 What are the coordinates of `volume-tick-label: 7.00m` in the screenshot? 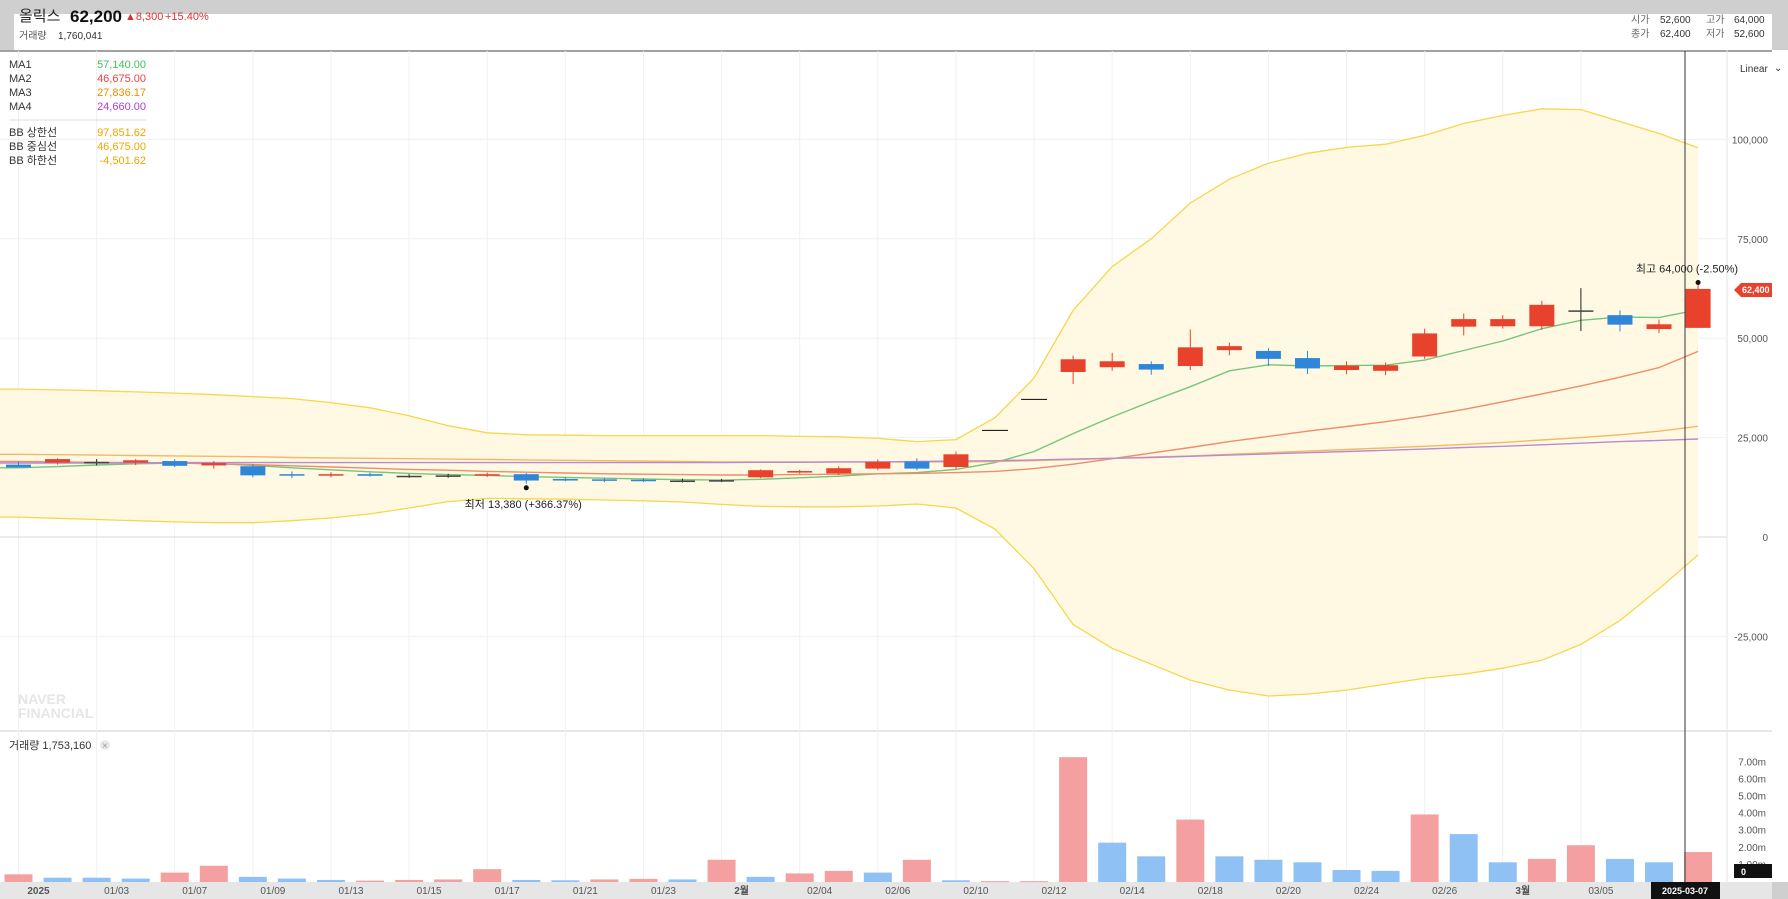 It's located at (1752, 762).